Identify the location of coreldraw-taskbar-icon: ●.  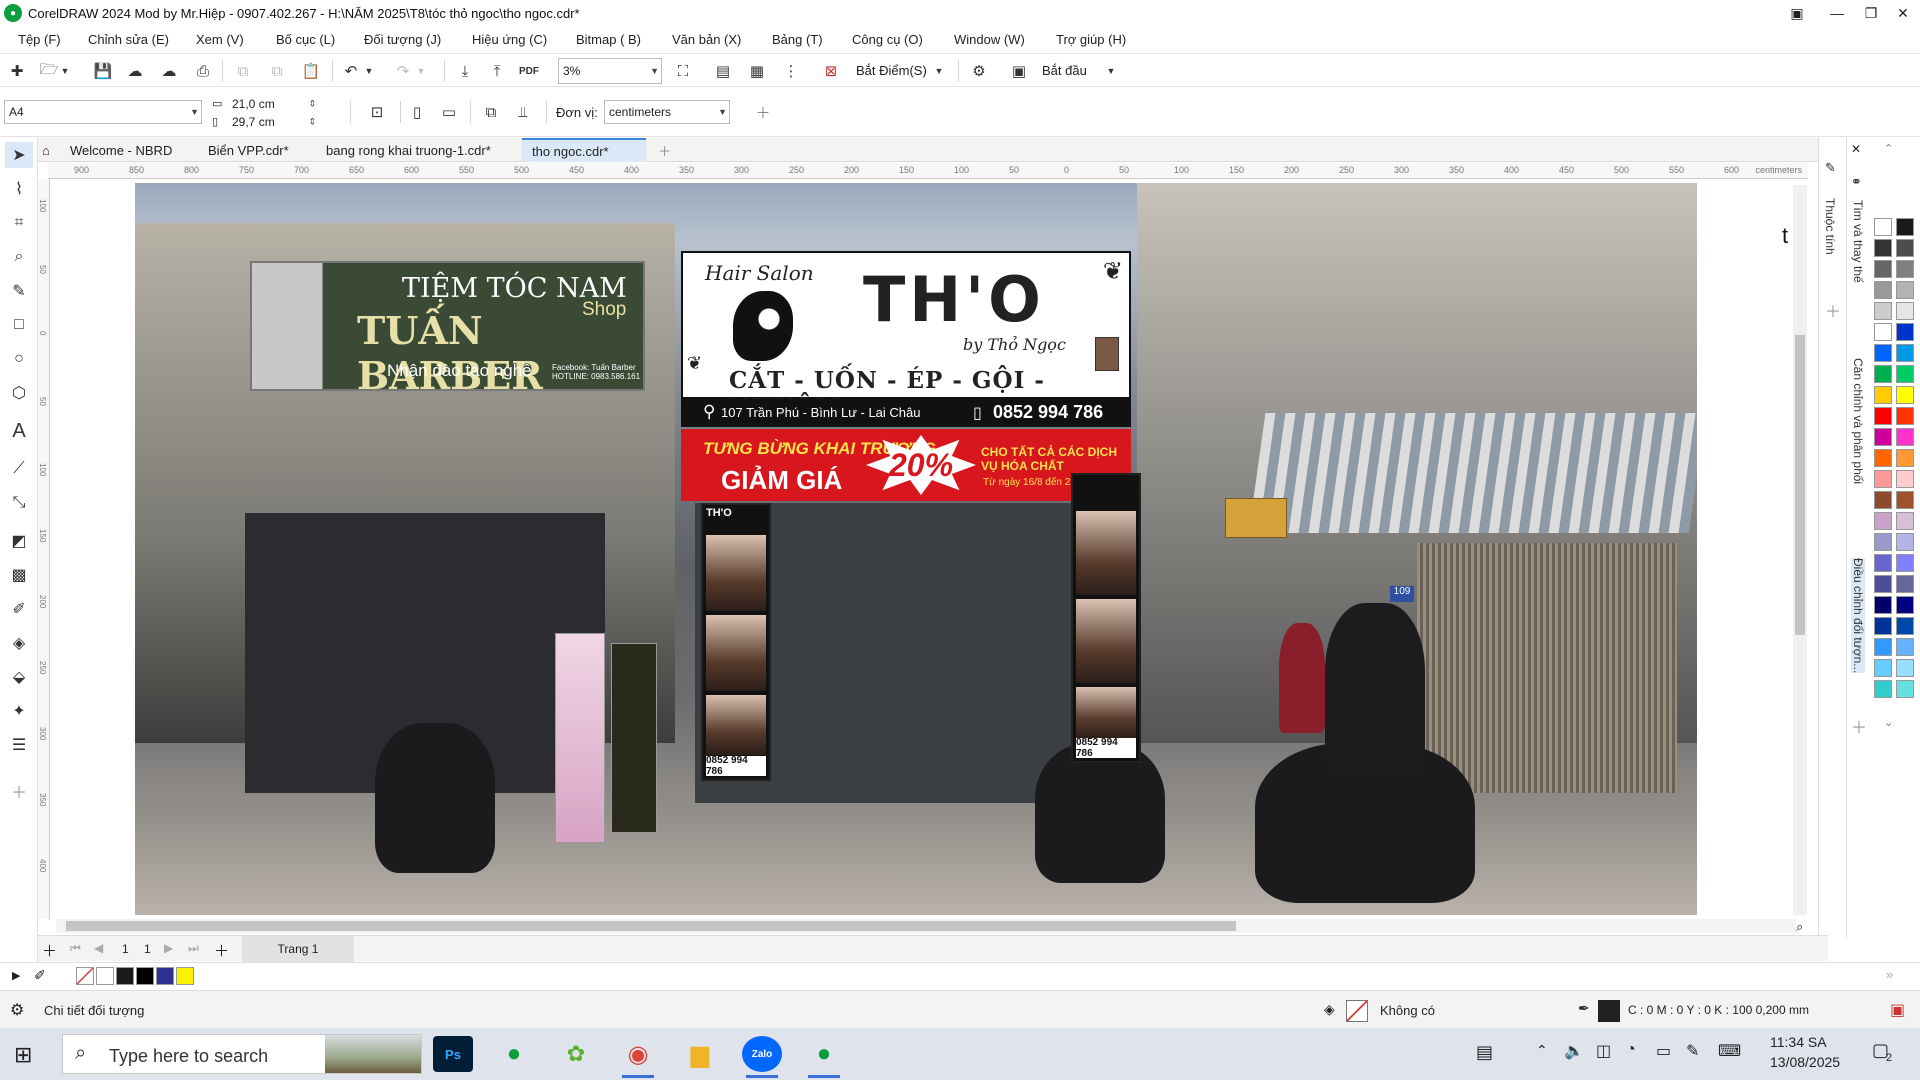
(514, 1054).